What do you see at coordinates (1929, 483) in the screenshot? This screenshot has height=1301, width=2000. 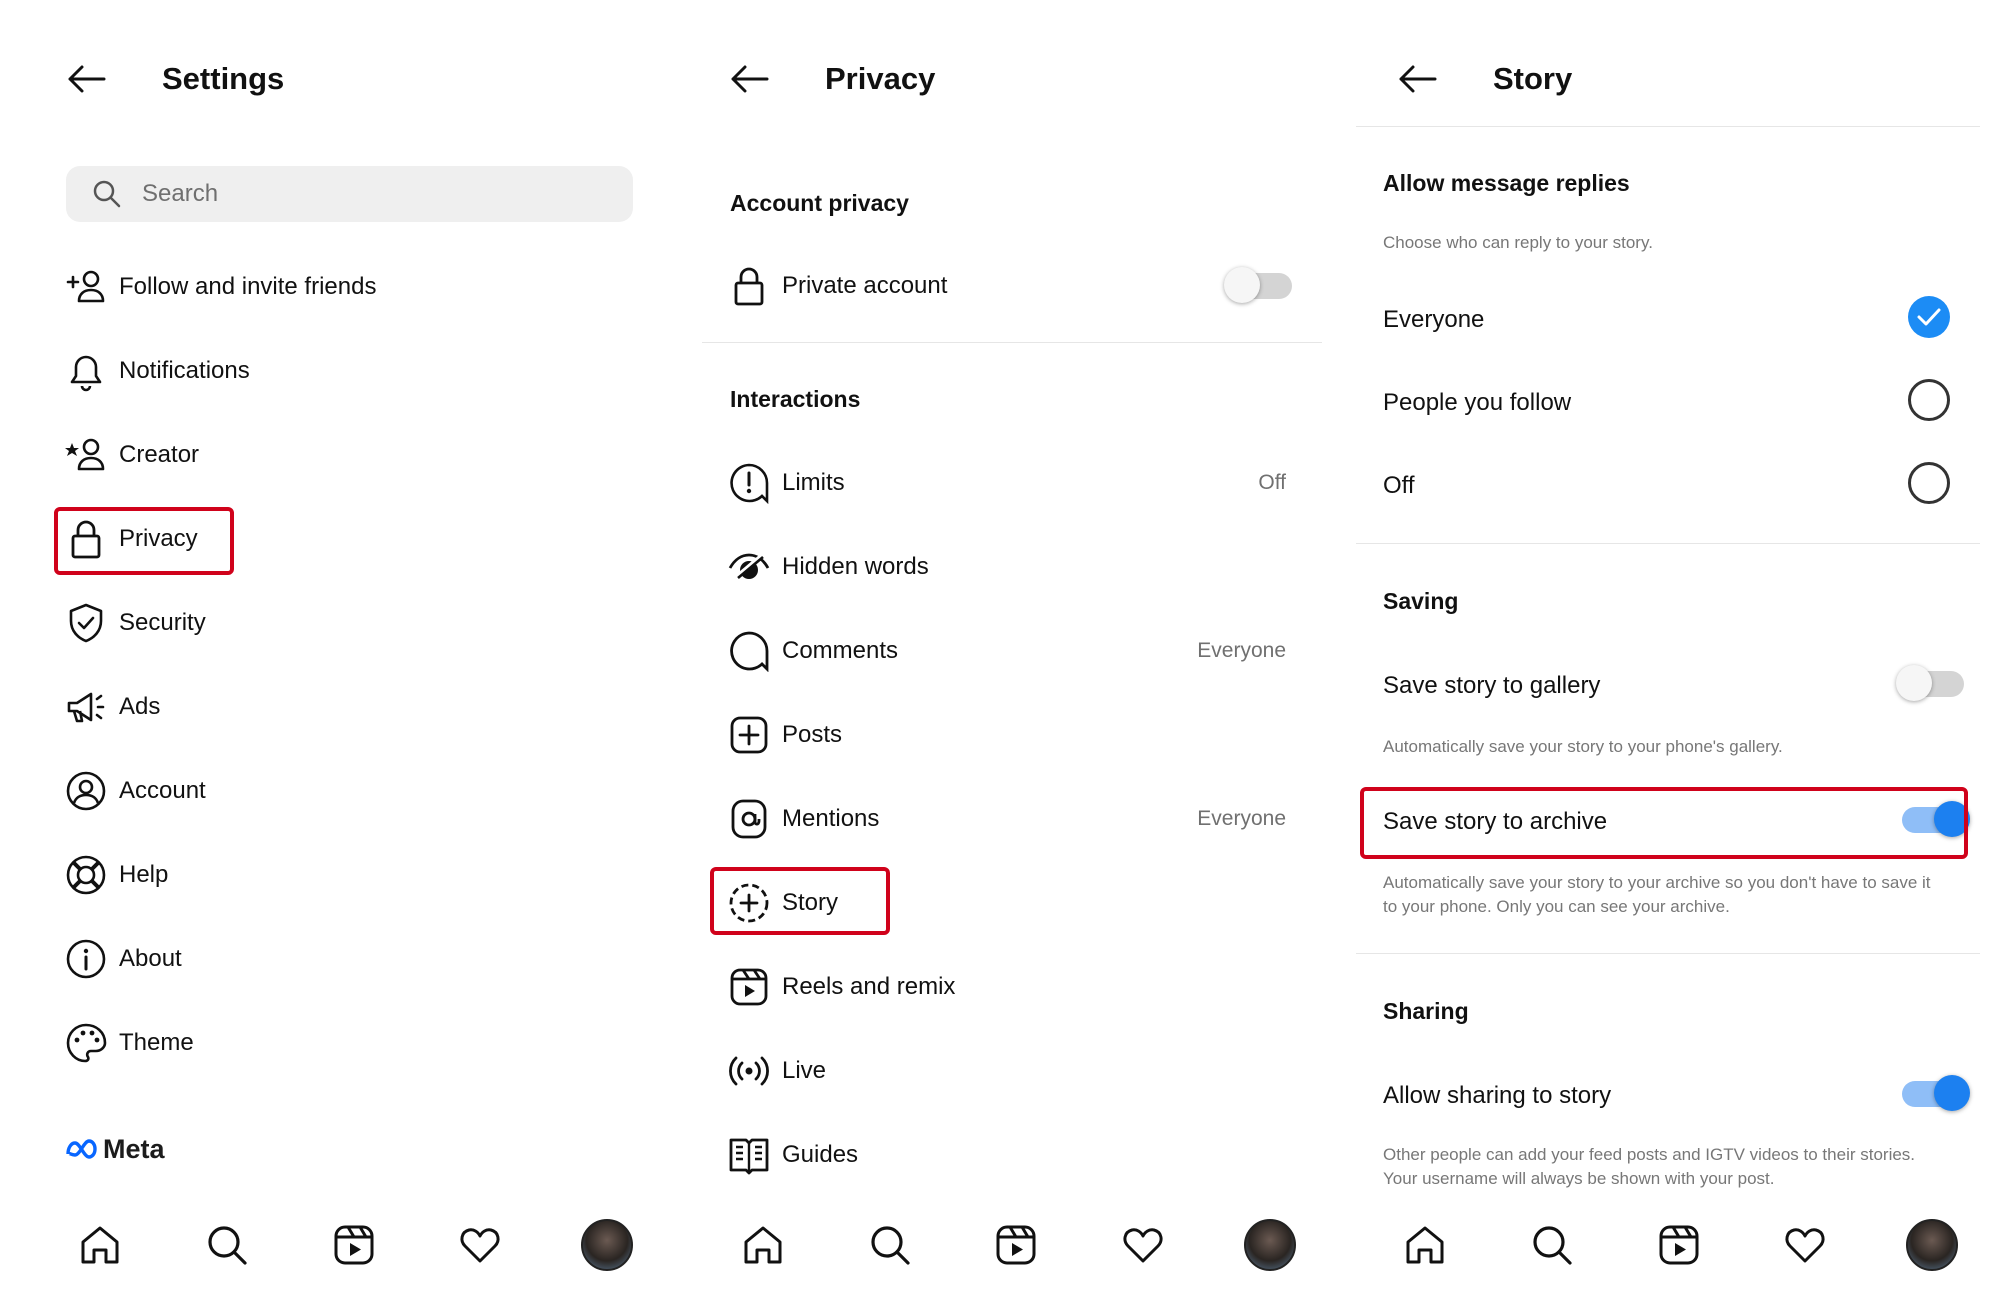 I see `reply-option-off-radio` at bounding box center [1929, 483].